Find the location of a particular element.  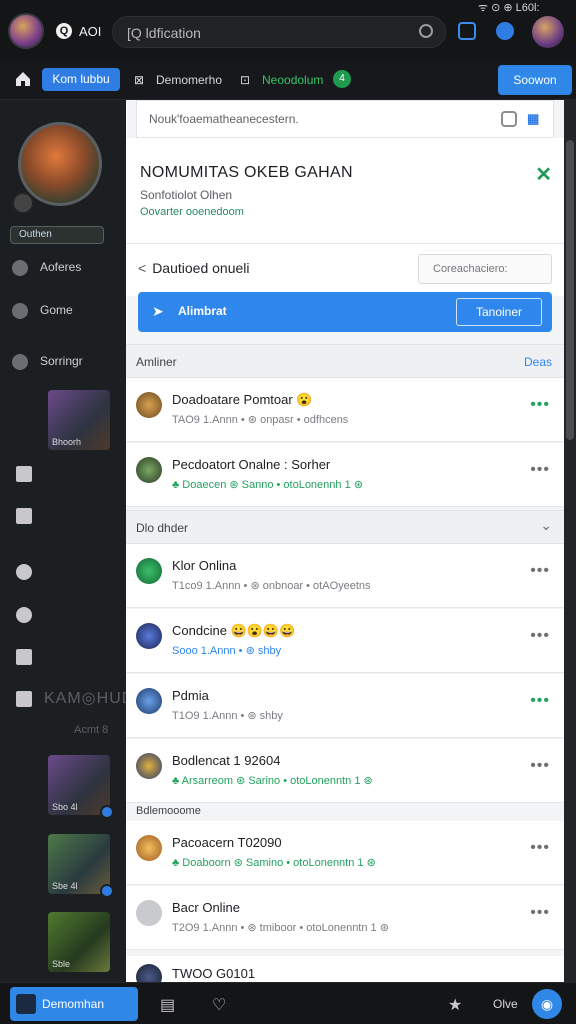

top-bar: Q AOI [Q ldfication ᯤ ⊙ ⊕ L60l: is located at coordinates (288, 30).